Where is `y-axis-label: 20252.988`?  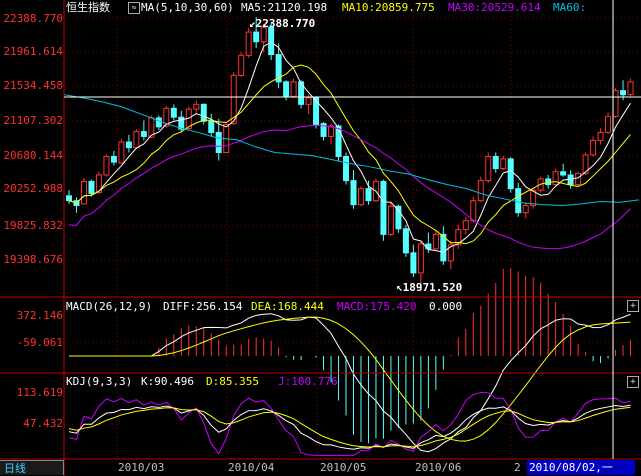
y-axis-label: 20252.988 is located at coordinates (33, 188).